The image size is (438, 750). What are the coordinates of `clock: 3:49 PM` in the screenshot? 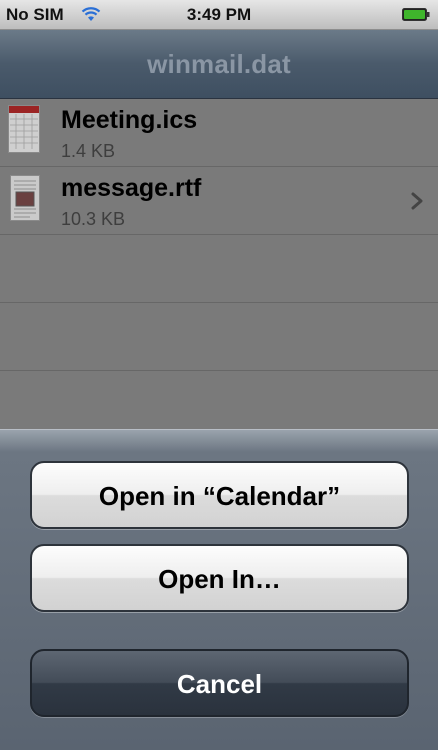 It's located at (219, 14).